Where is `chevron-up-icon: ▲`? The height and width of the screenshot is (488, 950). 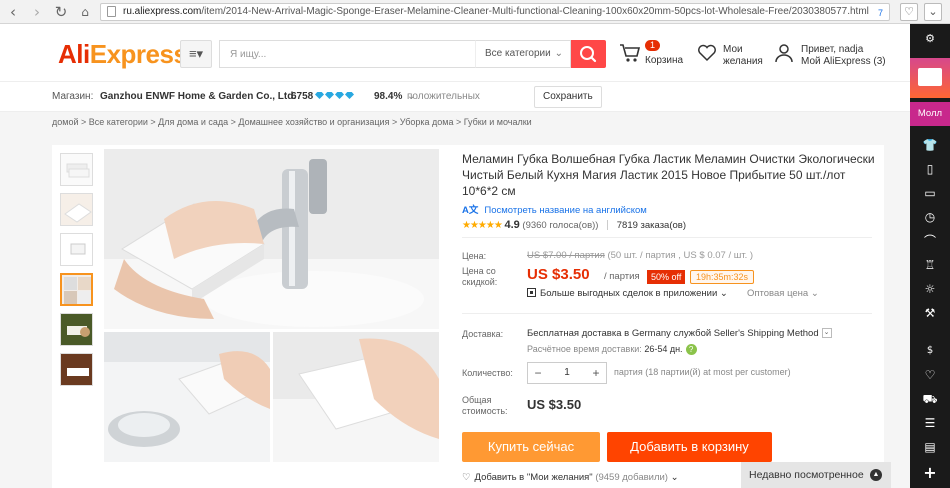
chevron-up-icon: ▲ is located at coordinates (876, 475).